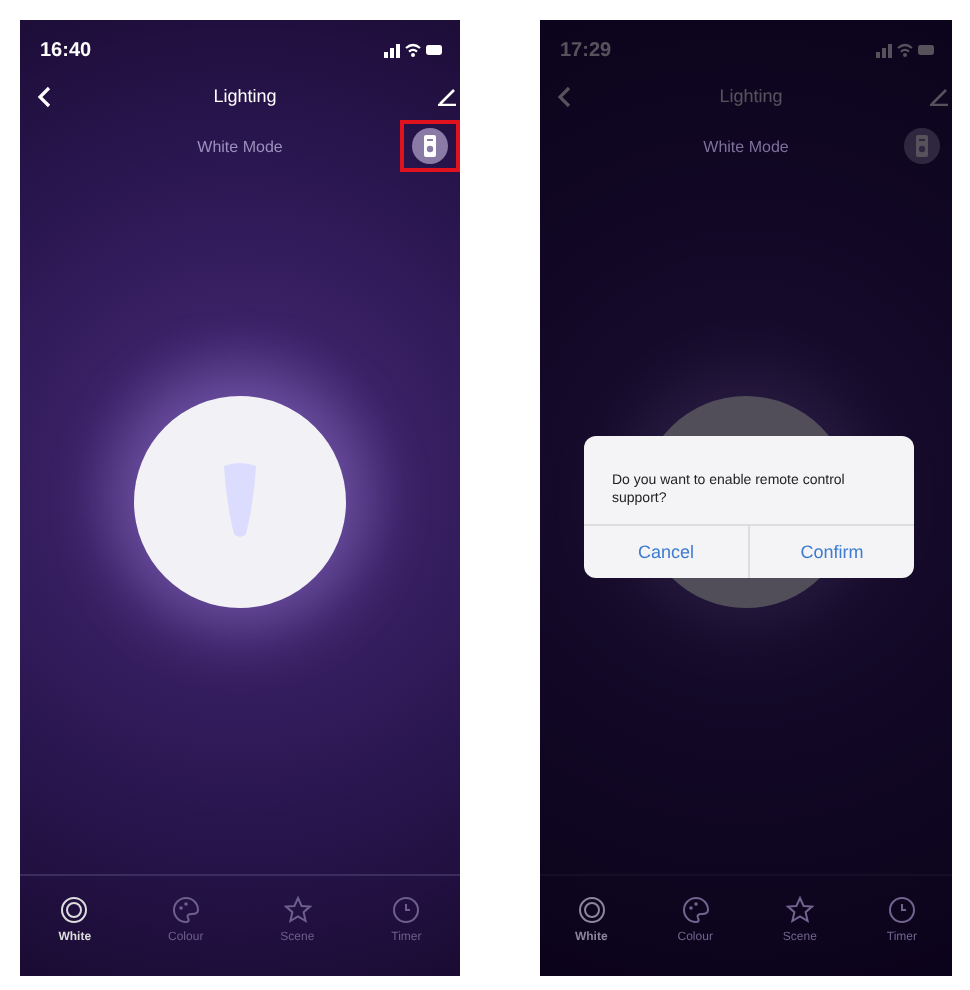  What do you see at coordinates (447, 96) in the screenshot?
I see `edit-icon` at bounding box center [447, 96].